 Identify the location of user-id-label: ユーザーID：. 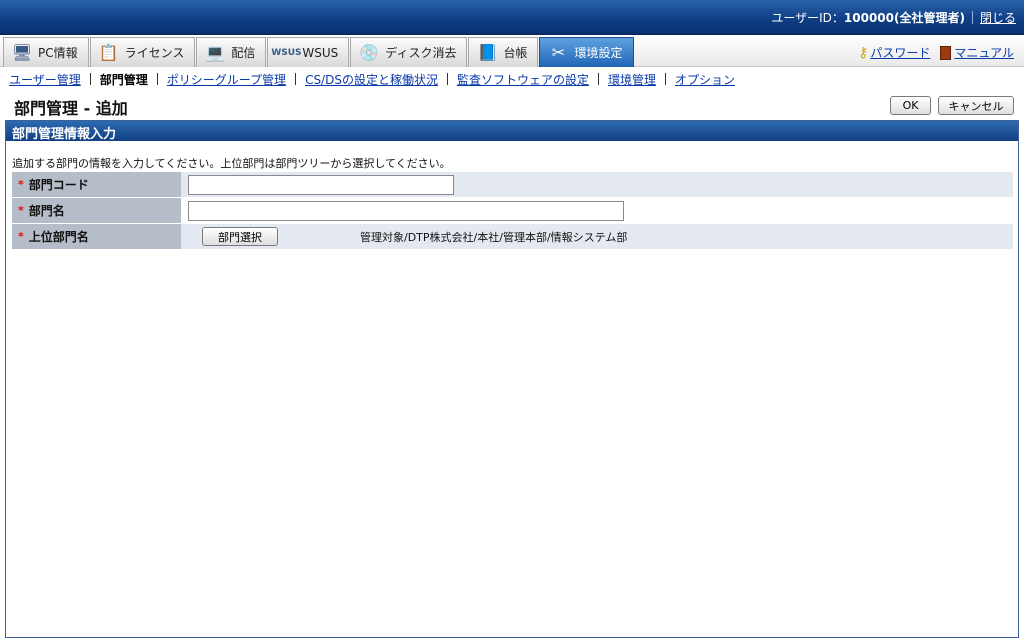
(807, 18).